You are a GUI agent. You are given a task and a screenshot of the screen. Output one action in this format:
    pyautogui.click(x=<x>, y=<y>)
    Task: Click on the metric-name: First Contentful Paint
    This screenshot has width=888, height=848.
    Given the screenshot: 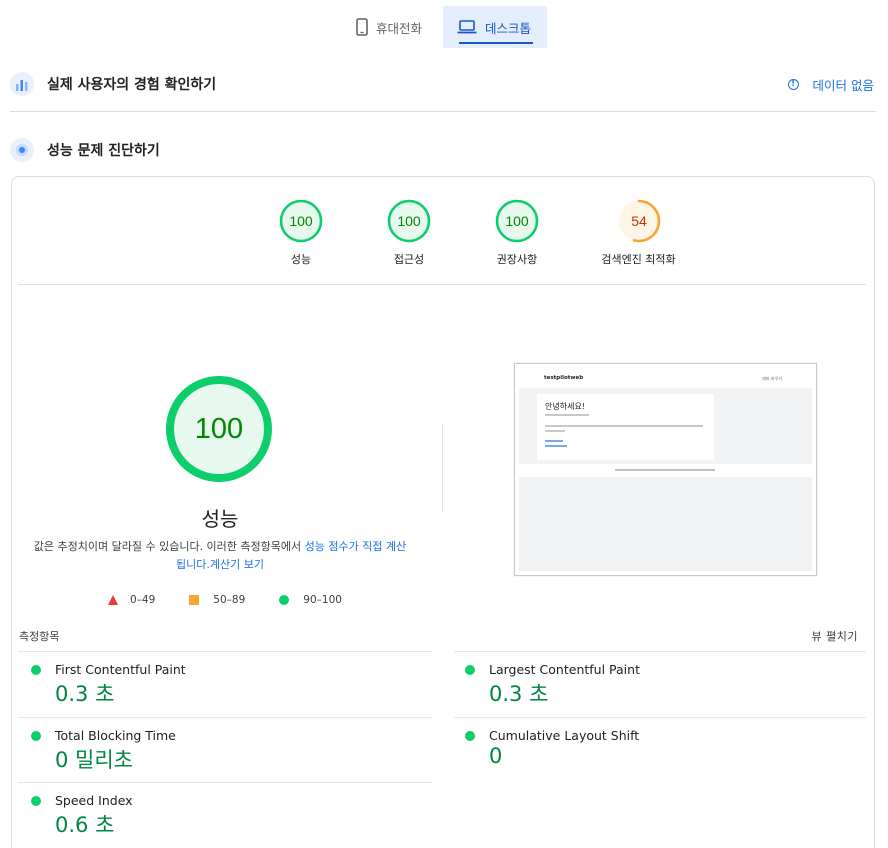 What is the action you would take?
    pyautogui.click(x=120, y=669)
    